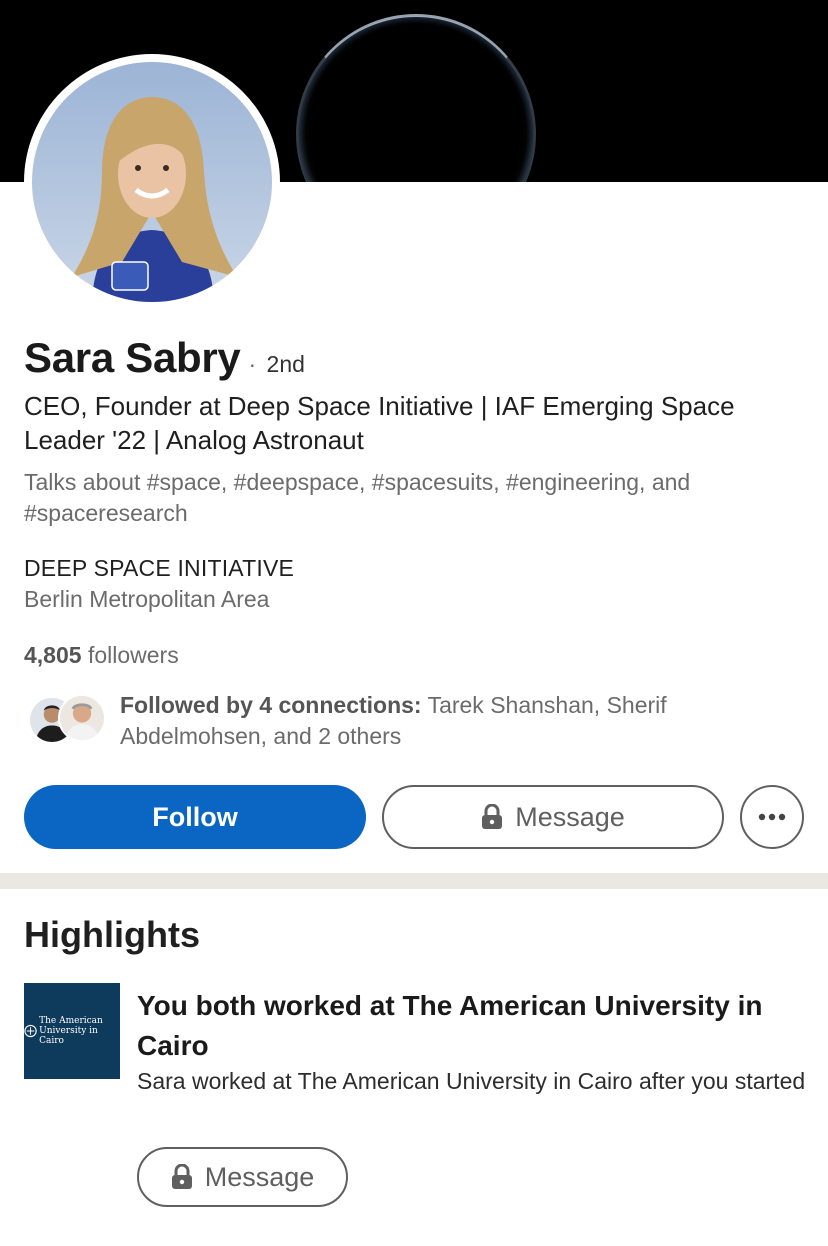 The image size is (828, 1246). I want to click on highlights-title: Highlights, so click(112, 934).